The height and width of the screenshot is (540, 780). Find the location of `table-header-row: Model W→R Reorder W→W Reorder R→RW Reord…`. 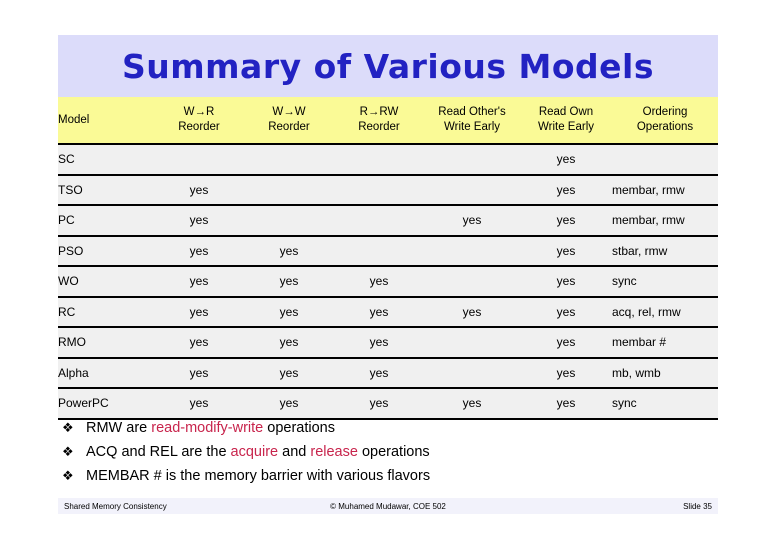

table-header-row: Model W→R Reorder W→W Reorder R→RW Reord… is located at coordinates (388, 120).